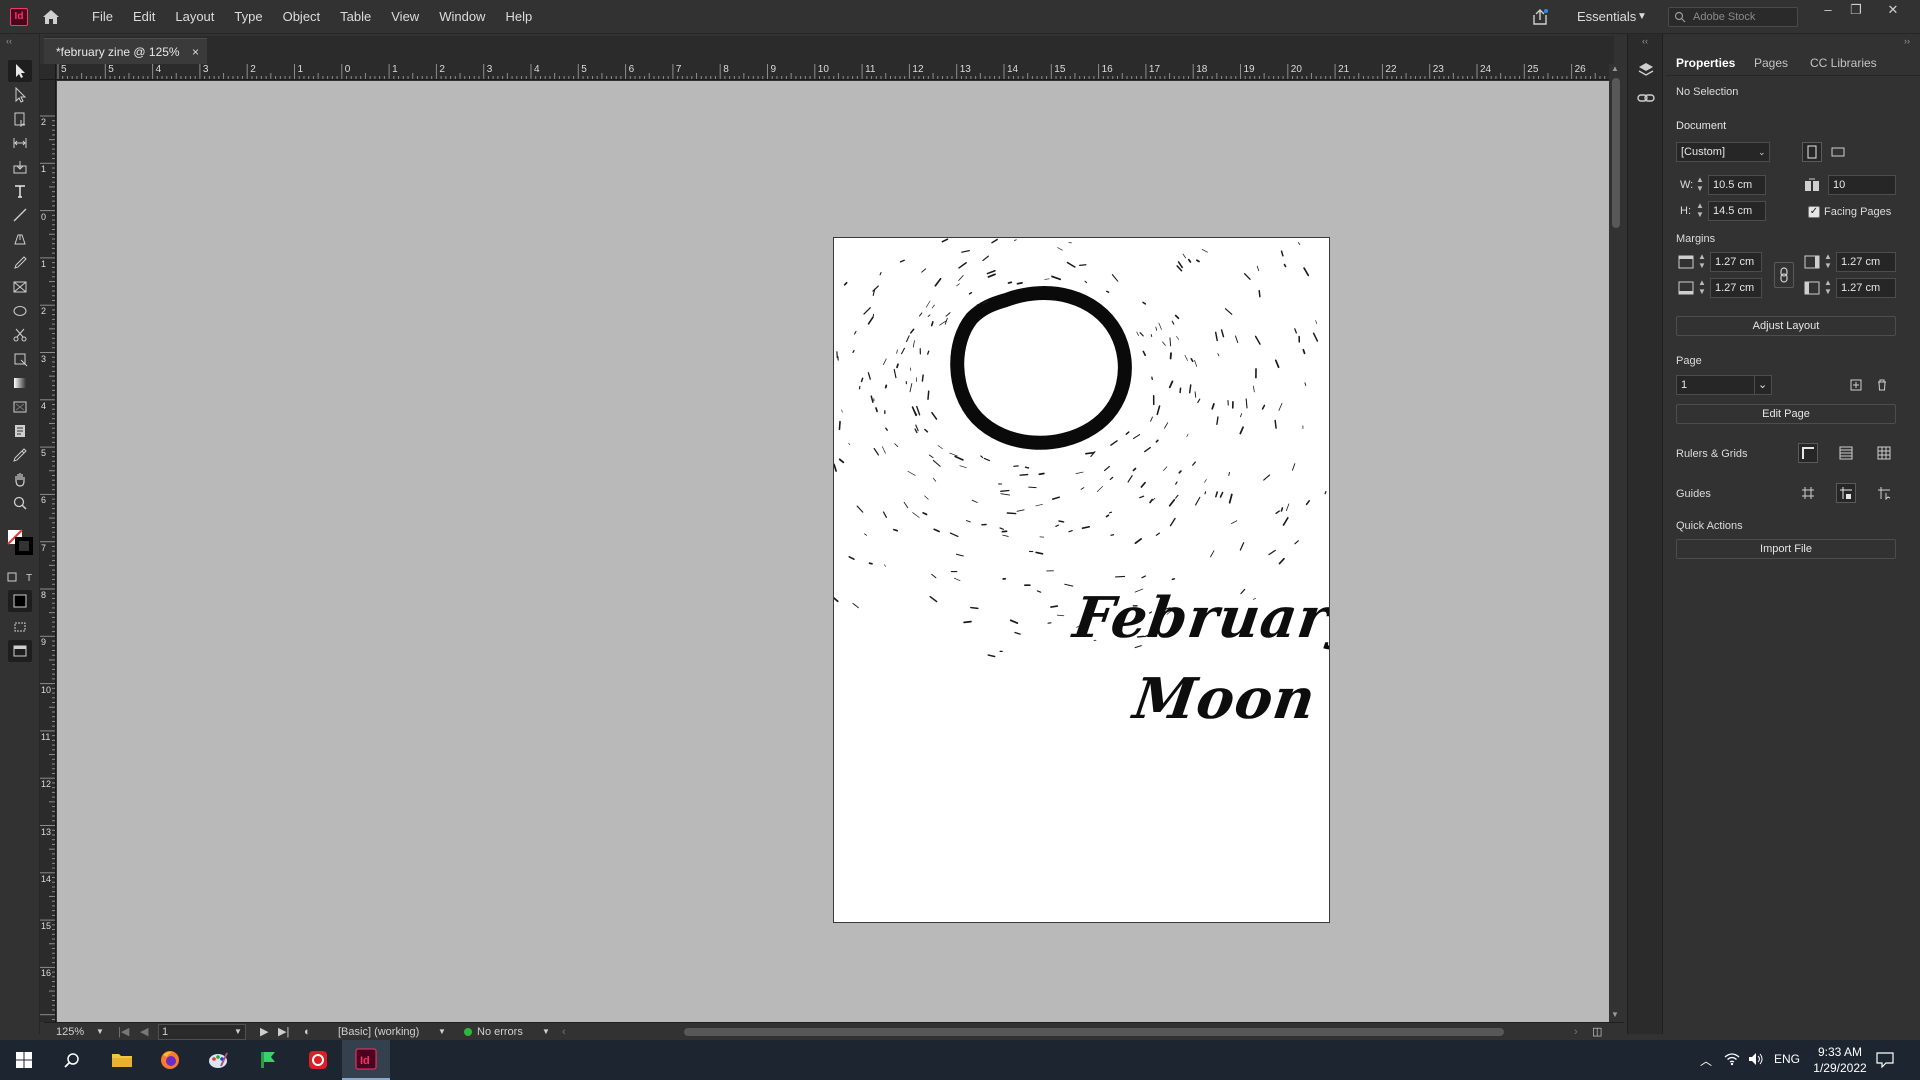 This screenshot has height=1080, width=1920. What do you see at coordinates (1838, 152) in the screenshot?
I see `landscape-orientation-icon` at bounding box center [1838, 152].